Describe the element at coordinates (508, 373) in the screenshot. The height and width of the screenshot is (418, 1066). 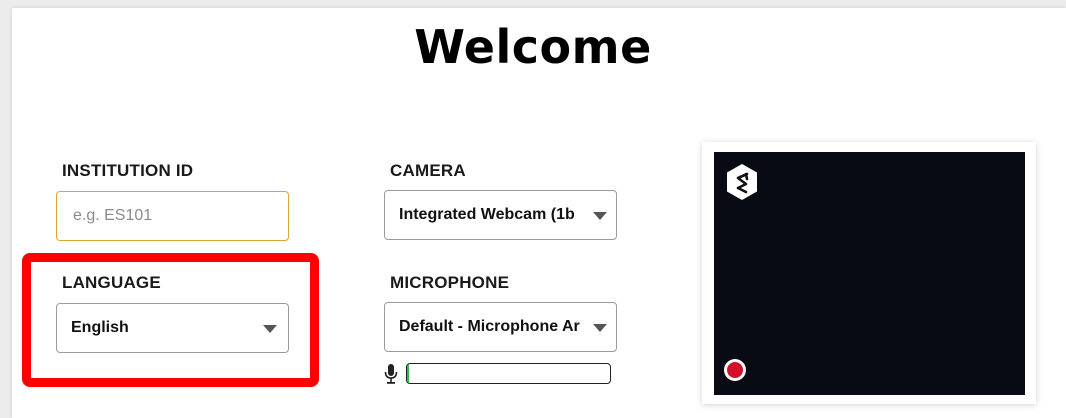
I see `microphone-level-meter` at that location.